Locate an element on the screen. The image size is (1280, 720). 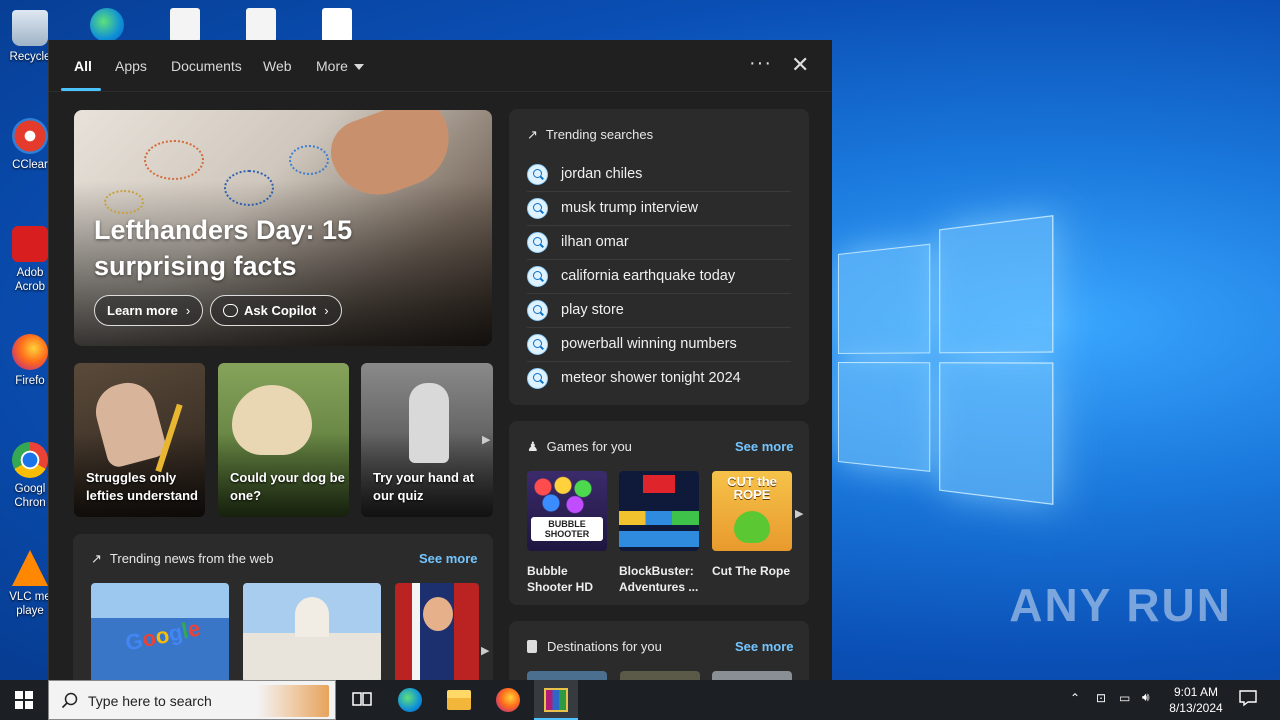
meet-now-icon: ⊡ is located at coordinates (1101, 698).